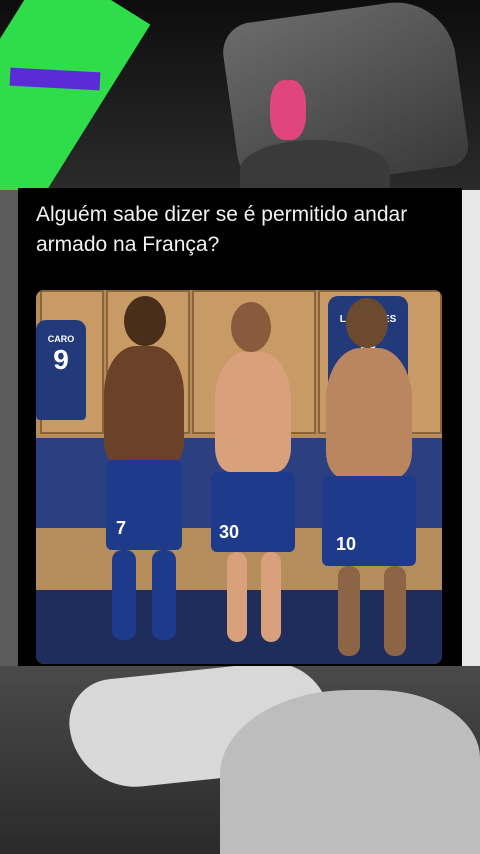 The image size is (480, 854). I want to click on background-left-edge, so click(9, 428).